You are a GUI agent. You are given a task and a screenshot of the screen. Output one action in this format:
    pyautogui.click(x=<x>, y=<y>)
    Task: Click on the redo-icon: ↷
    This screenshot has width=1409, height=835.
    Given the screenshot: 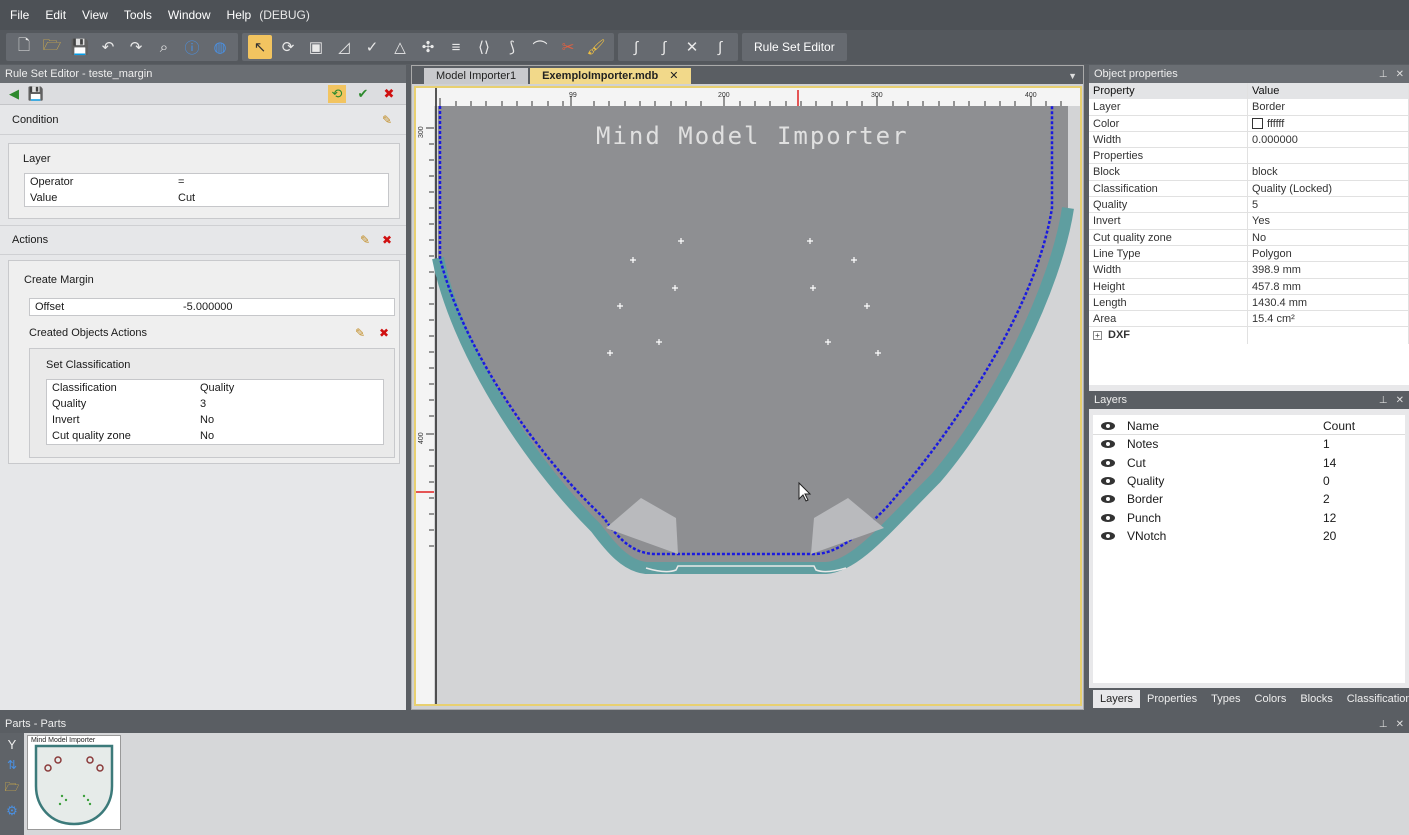 What is the action you would take?
    pyautogui.click(x=136, y=47)
    